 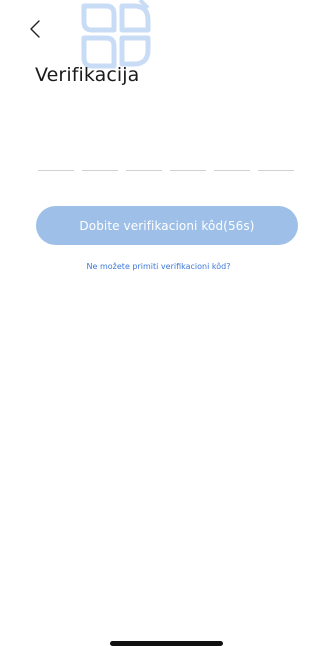 I want to click on get-verification-code-label: Dobite verifikacioni kôd(56s), so click(x=167, y=225).